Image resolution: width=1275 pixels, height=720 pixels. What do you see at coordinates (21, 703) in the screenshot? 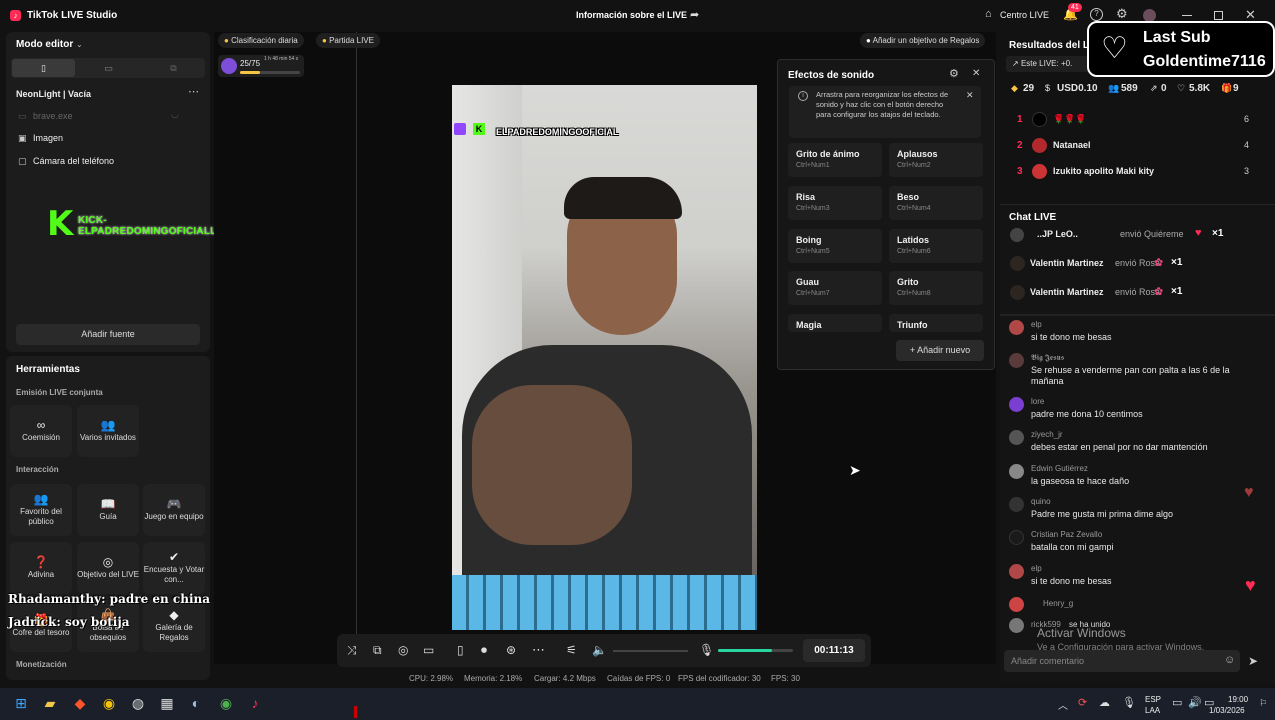
I see `windows-start-icon: ⊞` at bounding box center [21, 703].